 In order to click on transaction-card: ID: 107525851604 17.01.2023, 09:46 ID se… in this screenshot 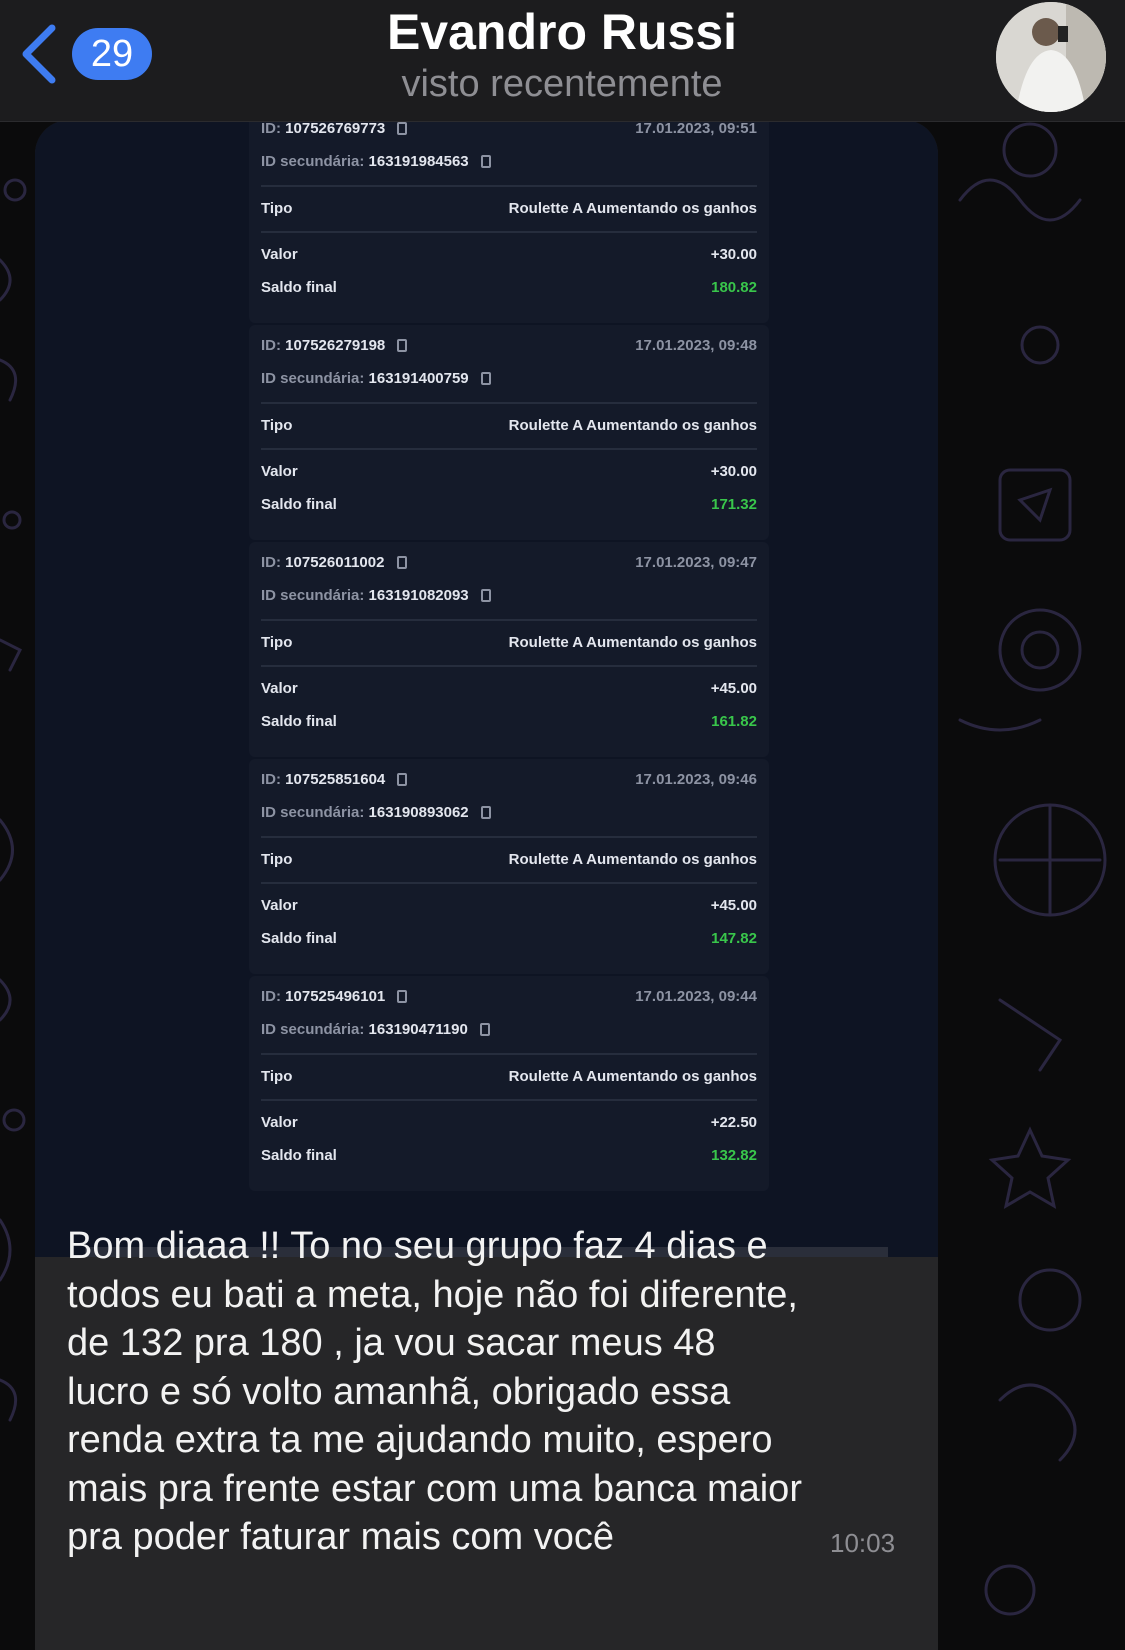, I will do `click(509, 866)`.